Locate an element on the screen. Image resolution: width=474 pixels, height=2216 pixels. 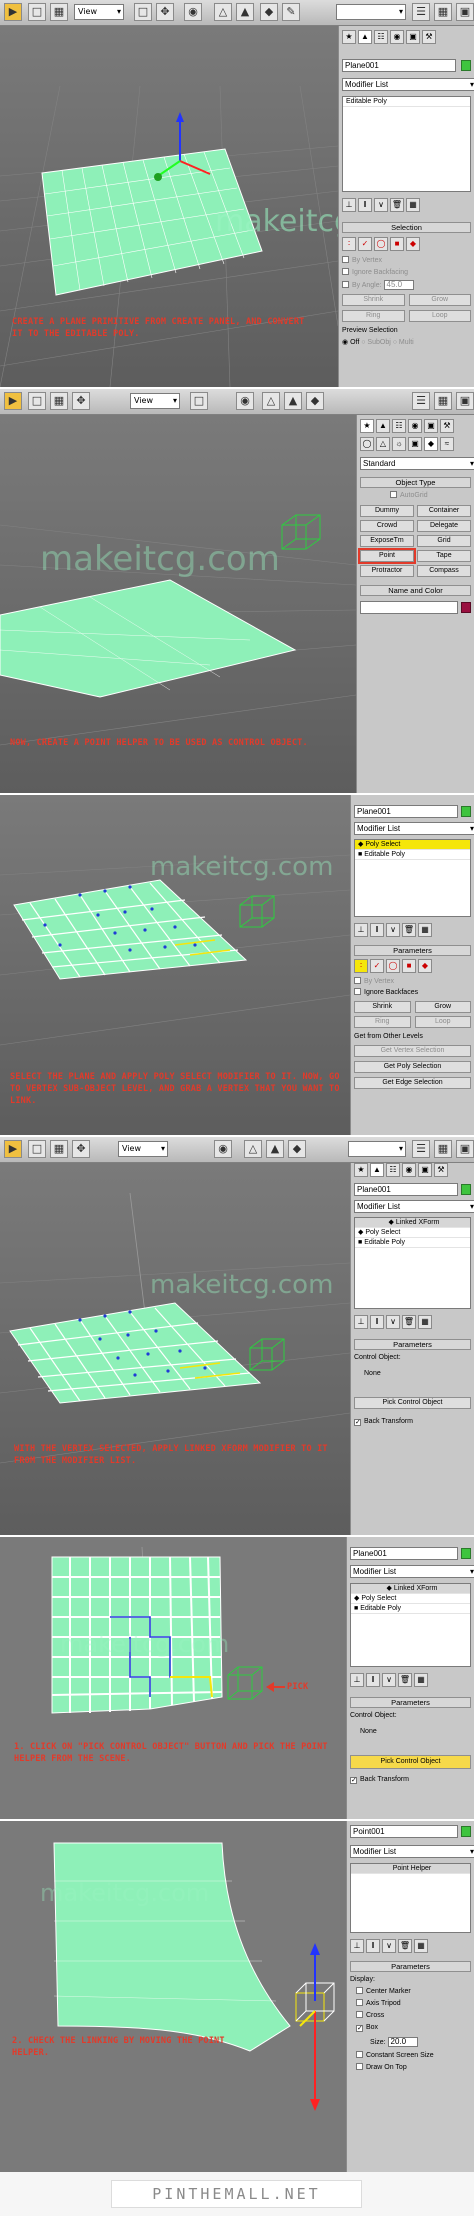
display-tab-icon: ▣ is located at coordinates (431, 426).